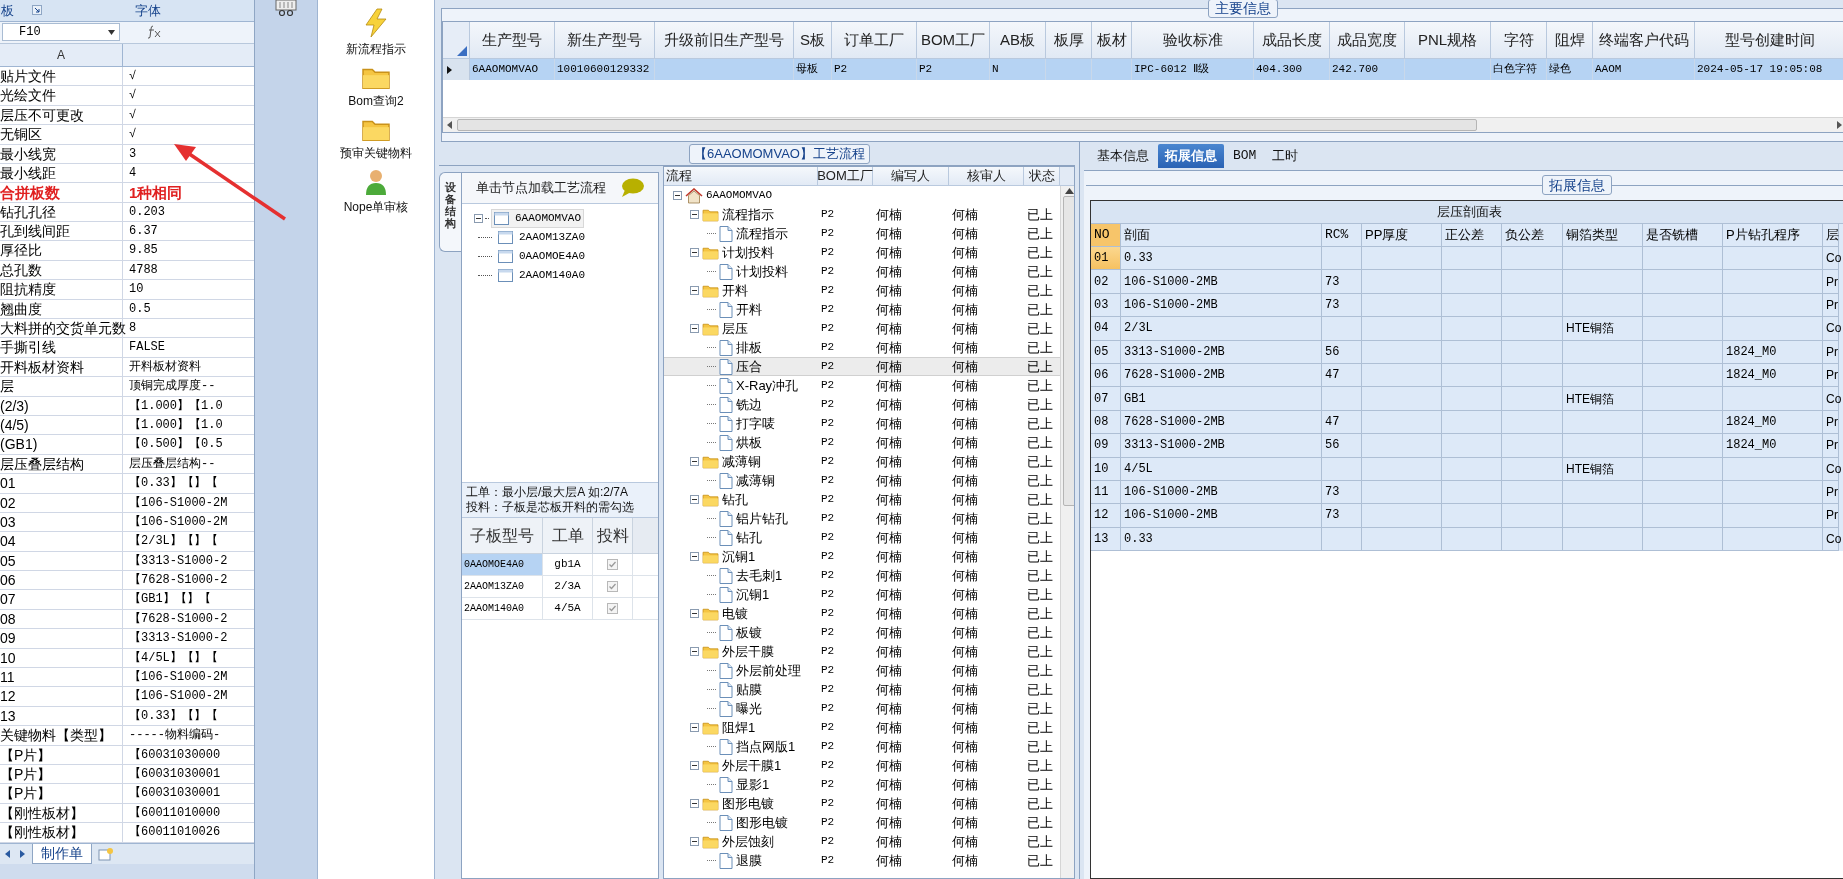 Image resolution: width=1843 pixels, height=879 pixels. What do you see at coordinates (376, 192) in the screenshot?
I see `launcher-button: Nope单审核` at bounding box center [376, 192].